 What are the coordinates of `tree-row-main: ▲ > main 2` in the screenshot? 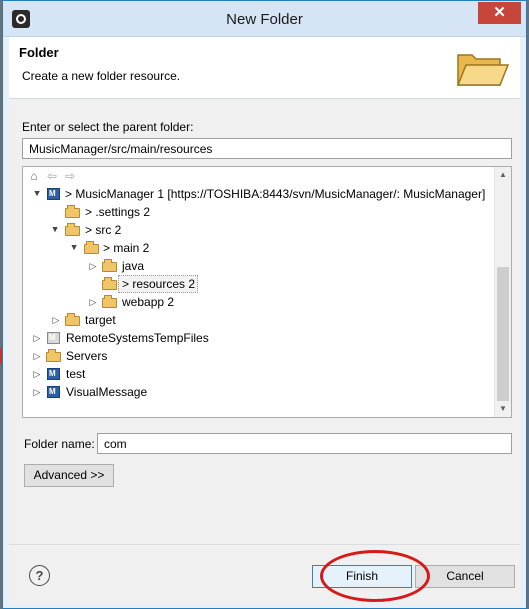 It's located at (258, 248).